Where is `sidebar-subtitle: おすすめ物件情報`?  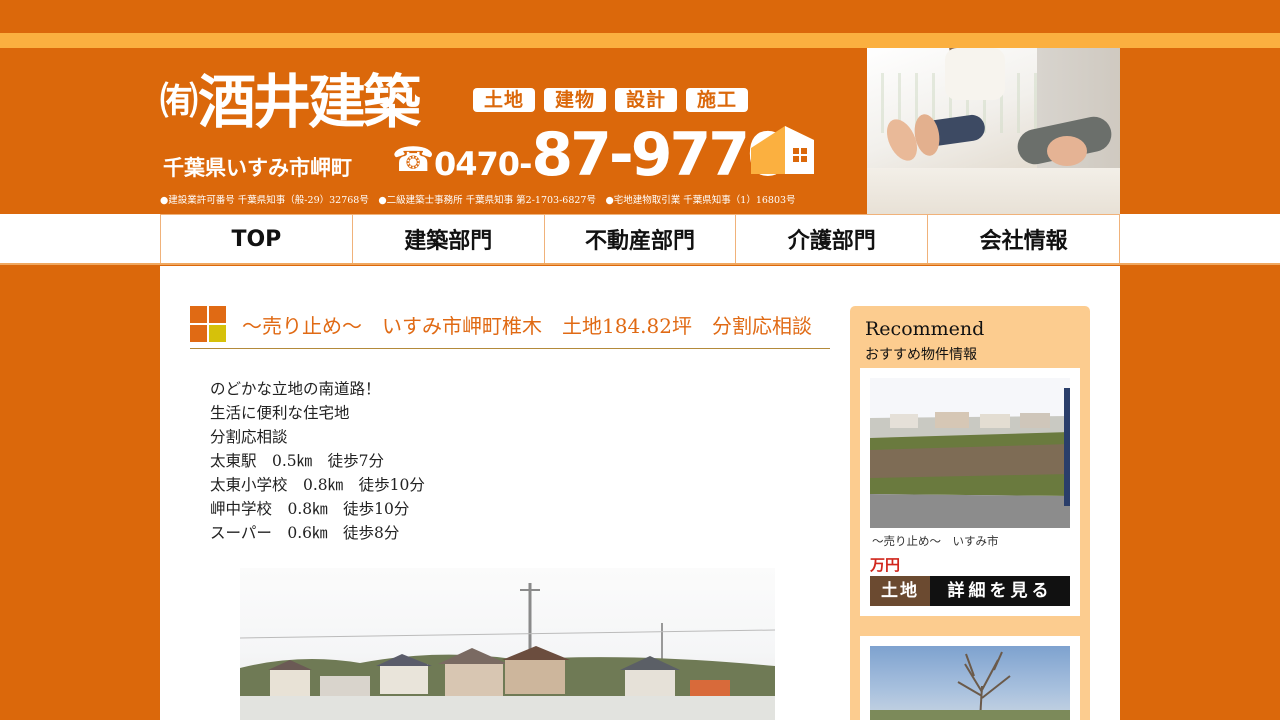
sidebar-subtitle: おすすめ物件情報 is located at coordinates (921, 355).